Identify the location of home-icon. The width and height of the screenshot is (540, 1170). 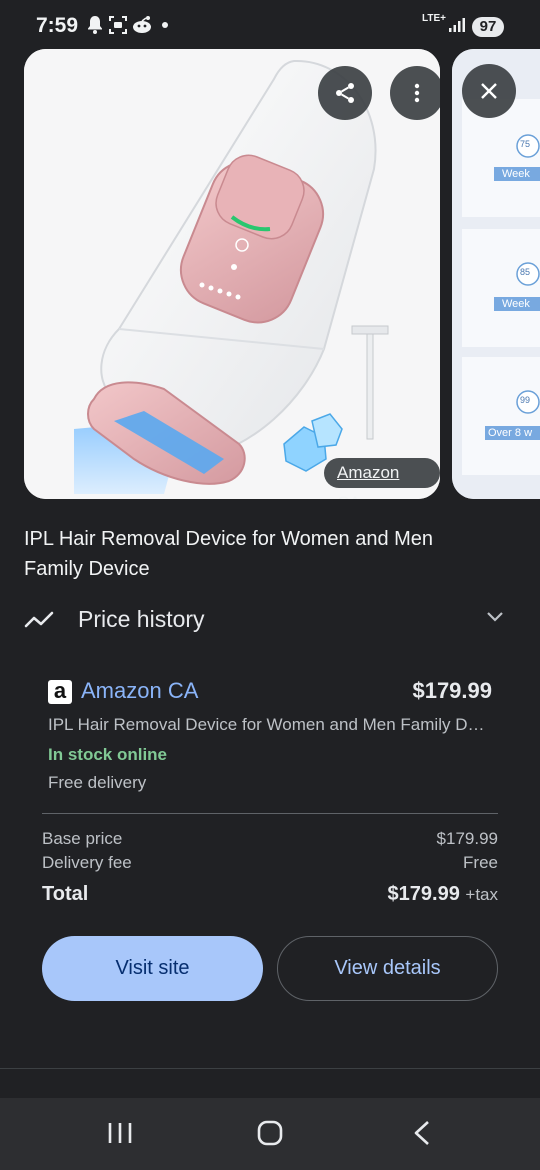
(270, 1133).